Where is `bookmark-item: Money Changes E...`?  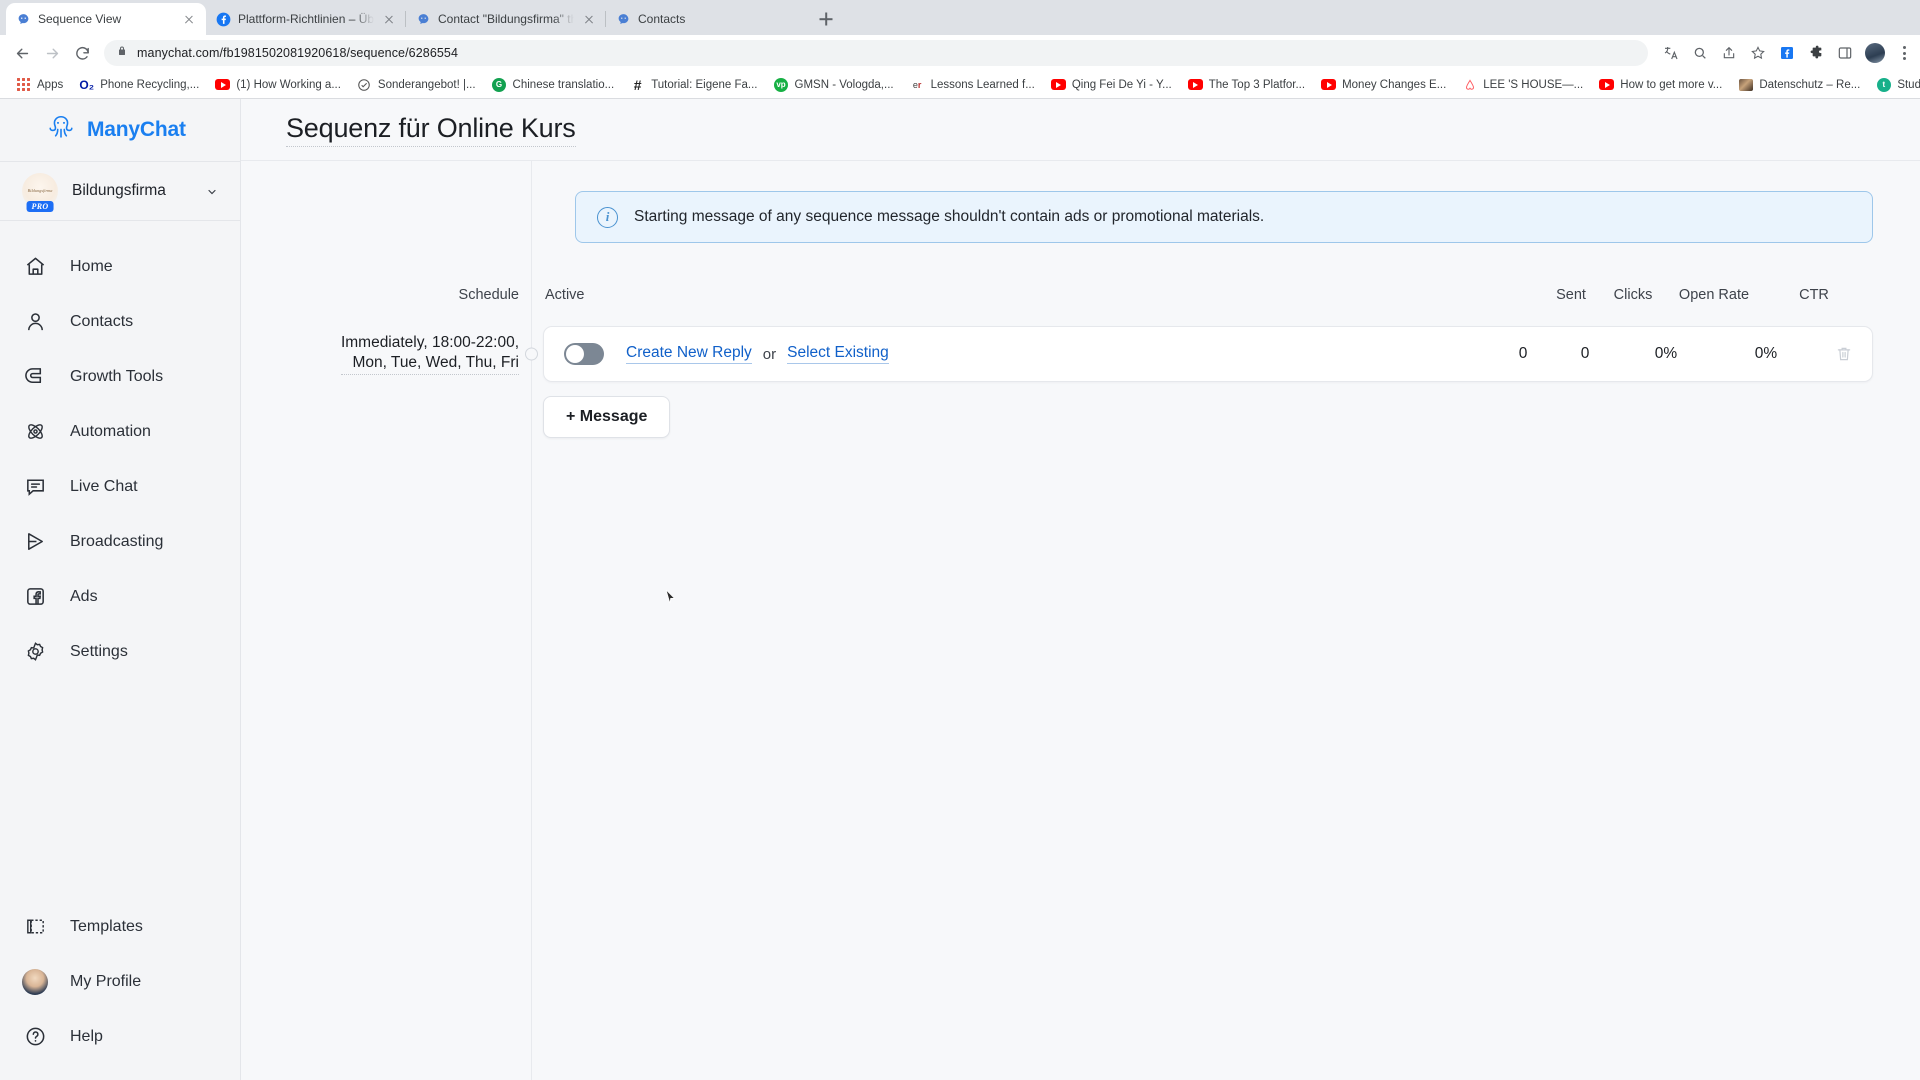
bookmark-item: Money Changes E... is located at coordinates (1383, 85).